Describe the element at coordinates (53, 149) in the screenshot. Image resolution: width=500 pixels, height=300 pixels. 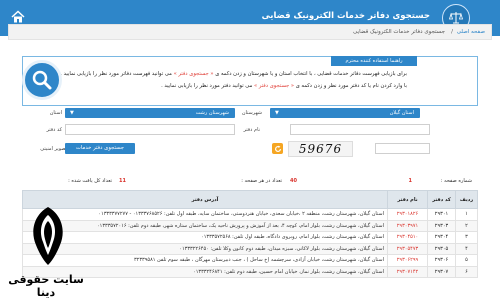
I see `captcha-label: تصویر امنیتی` at that location.